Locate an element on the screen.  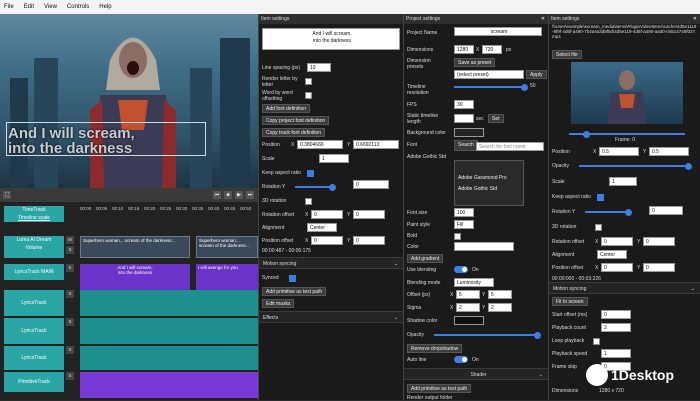
render-letter-checkbox is located at coordinates (308, 81).